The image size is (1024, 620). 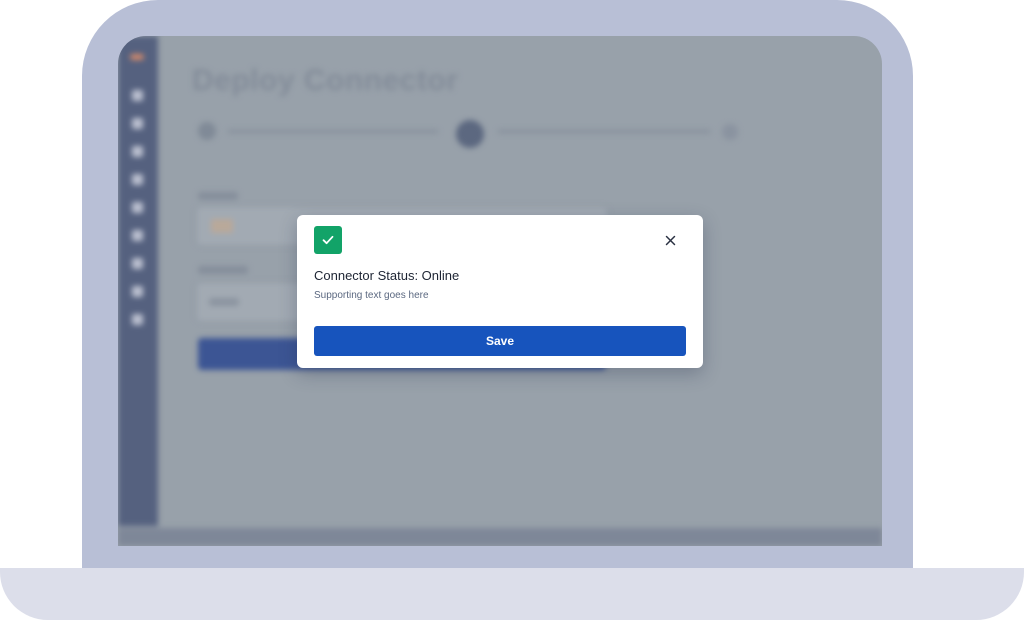 I want to click on sidebar-logo, so click(x=137, y=57).